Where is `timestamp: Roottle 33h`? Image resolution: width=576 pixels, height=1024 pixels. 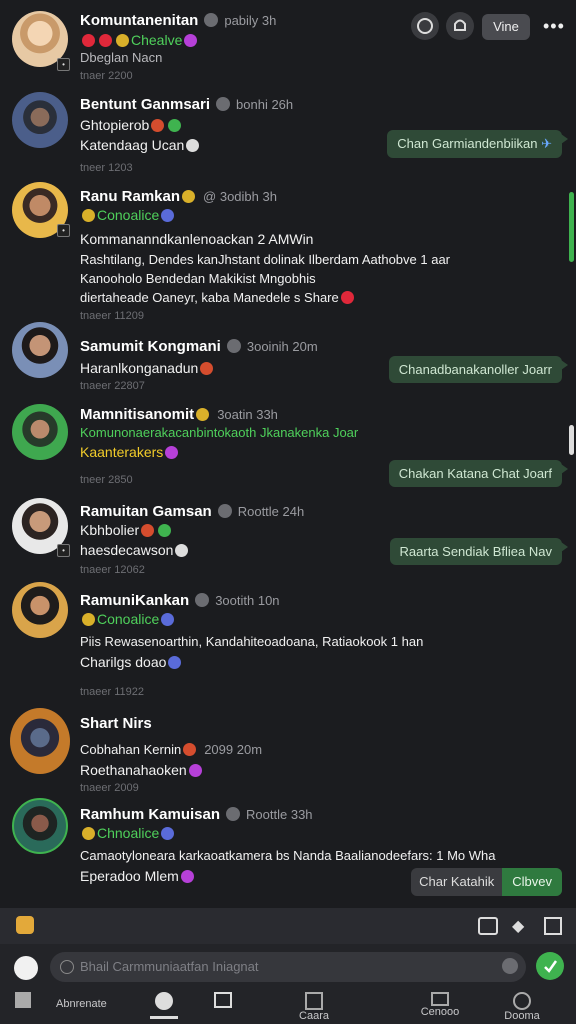
timestamp: Roottle 33h is located at coordinates (279, 814).